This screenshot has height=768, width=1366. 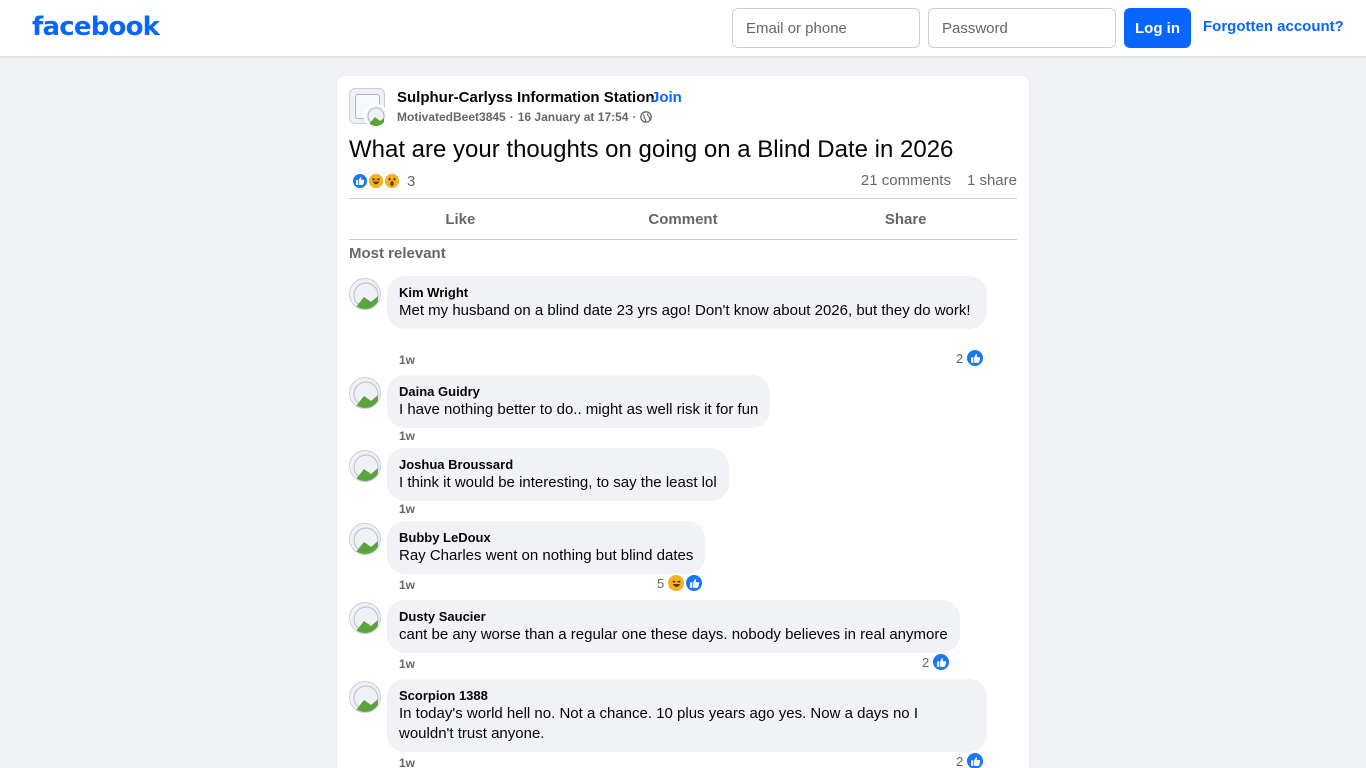 What do you see at coordinates (687, 695) in the screenshot?
I see `commenter-name: Scorpion 1388` at bounding box center [687, 695].